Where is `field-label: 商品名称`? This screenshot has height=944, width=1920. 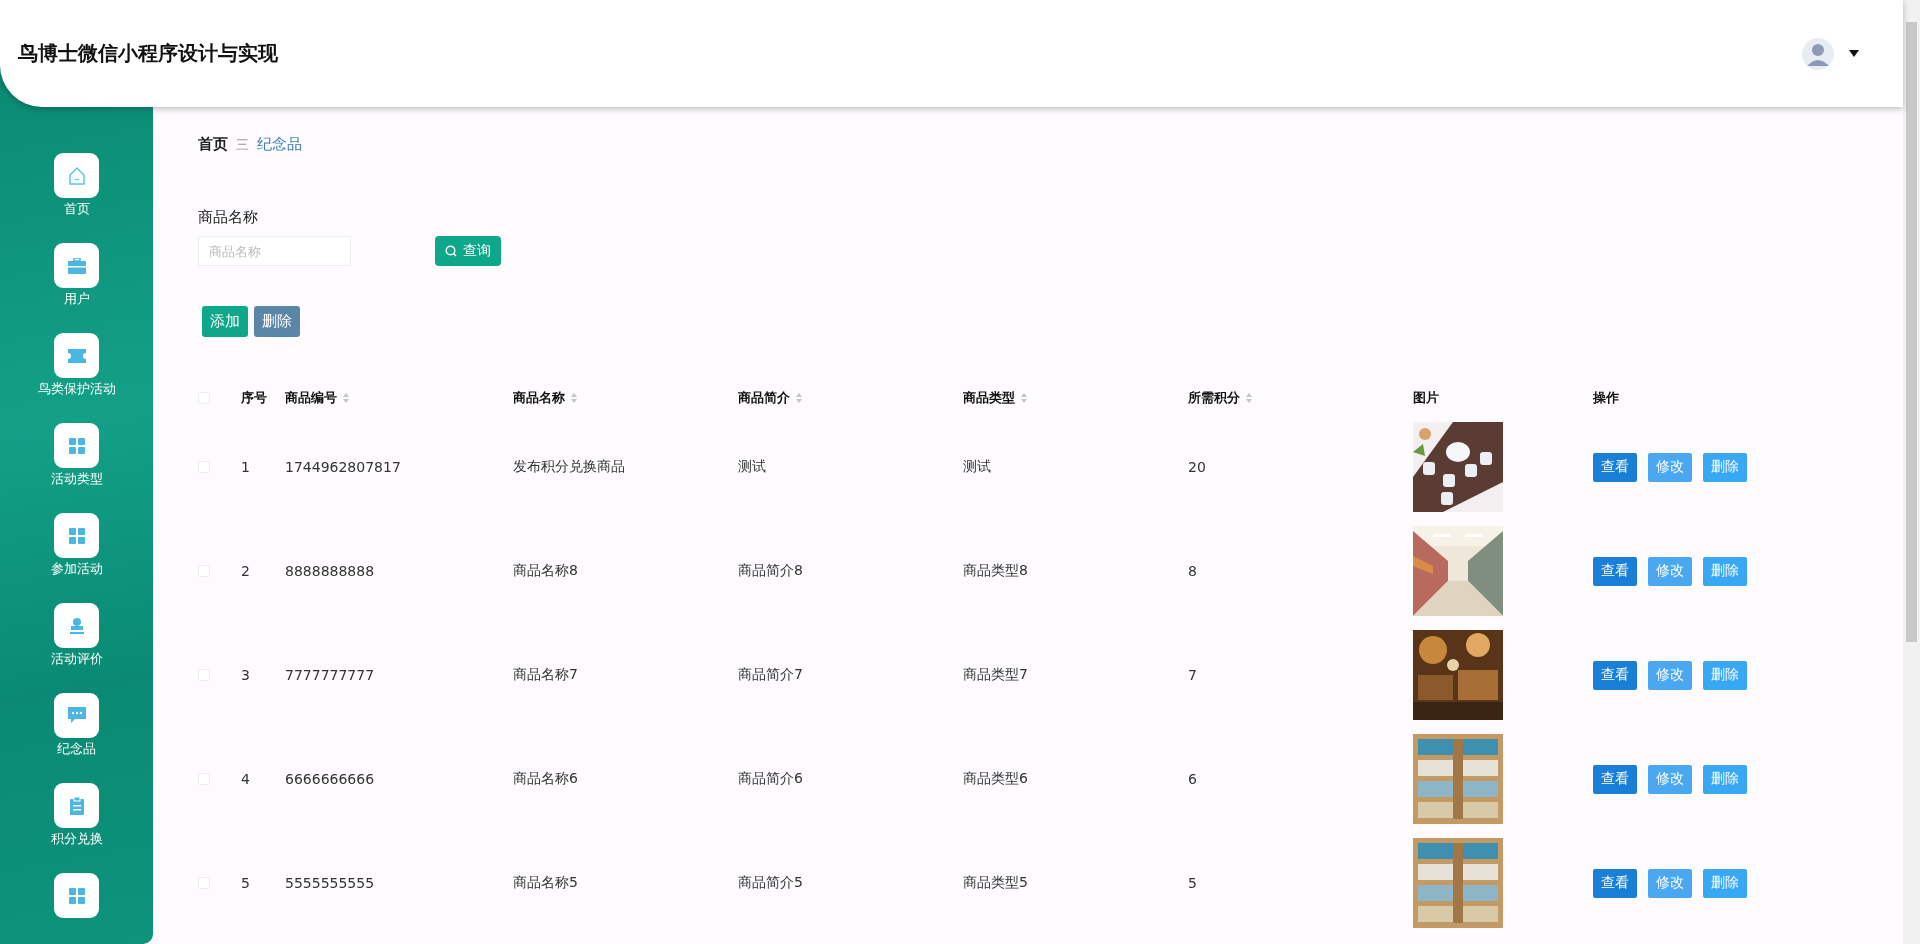
field-label: 商品名称 is located at coordinates (228, 217).